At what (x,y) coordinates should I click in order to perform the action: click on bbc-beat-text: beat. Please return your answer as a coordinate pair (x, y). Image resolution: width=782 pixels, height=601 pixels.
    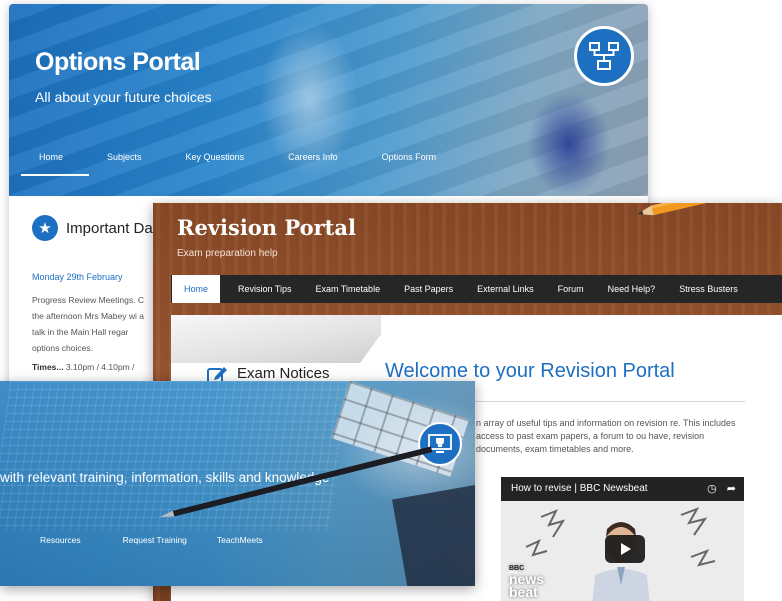
    Looking at the image, I should click on (523, 592).